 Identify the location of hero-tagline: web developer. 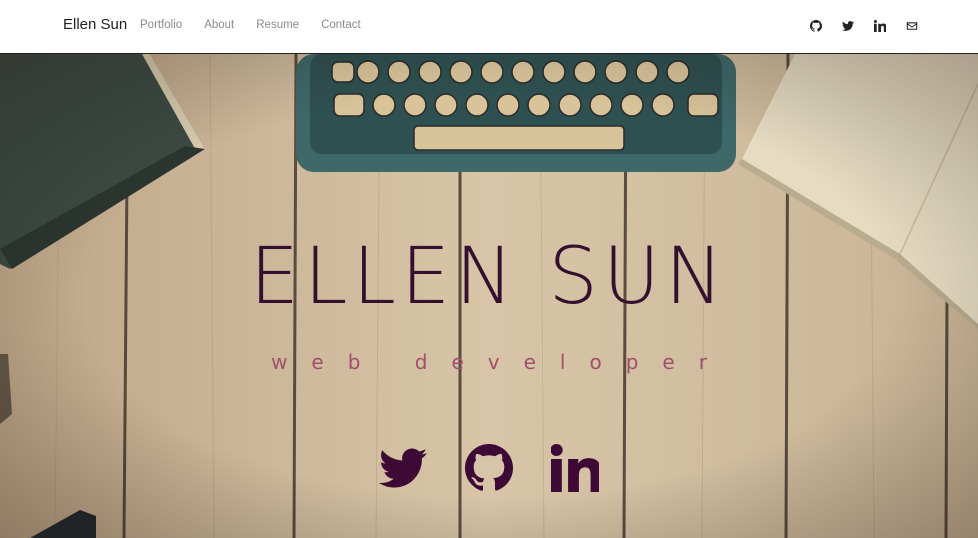
(501, 362).